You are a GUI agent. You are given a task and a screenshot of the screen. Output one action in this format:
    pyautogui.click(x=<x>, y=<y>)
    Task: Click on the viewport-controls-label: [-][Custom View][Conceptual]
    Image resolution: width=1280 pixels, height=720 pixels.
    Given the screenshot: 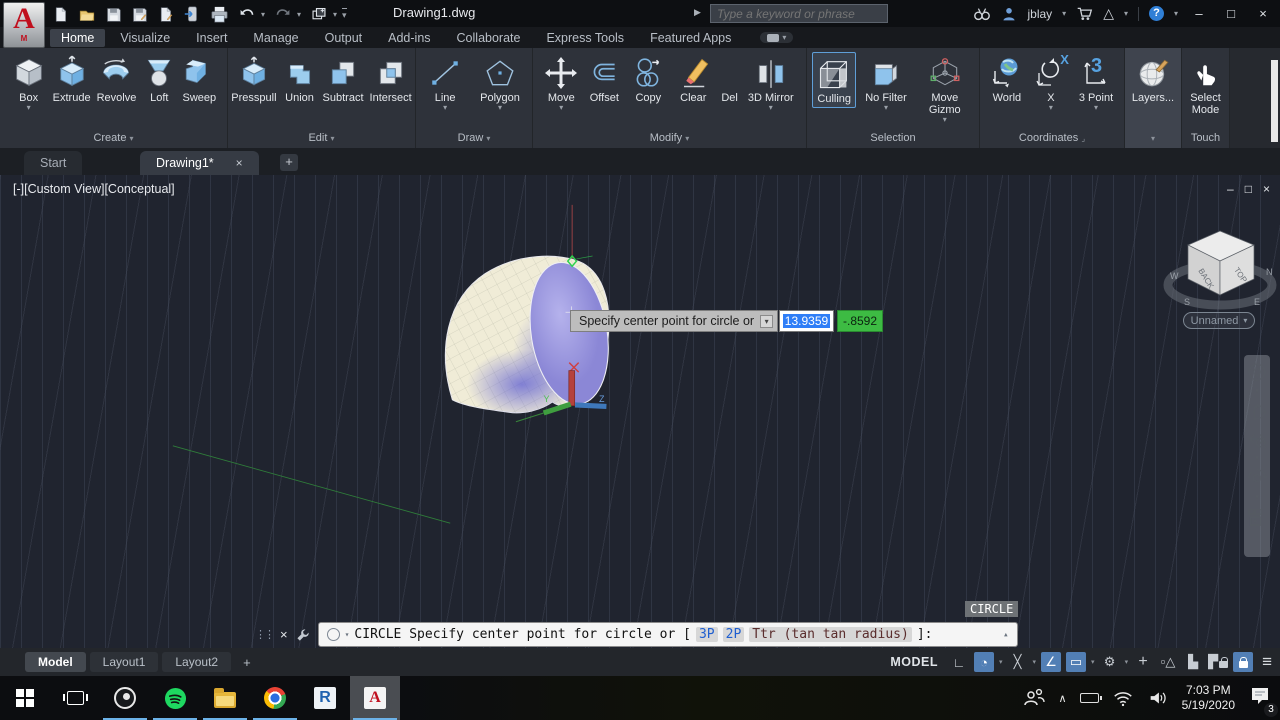 What is the action you would take?
    pyautogui.click(x=94, y=189)
    